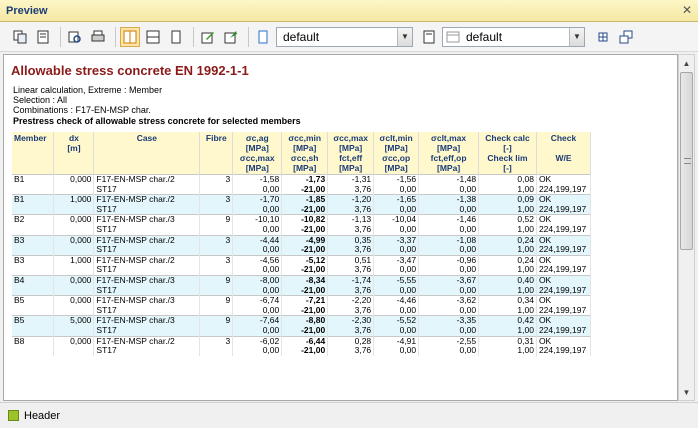  I want to click on style-combo: default ▼, so click(344, 36).